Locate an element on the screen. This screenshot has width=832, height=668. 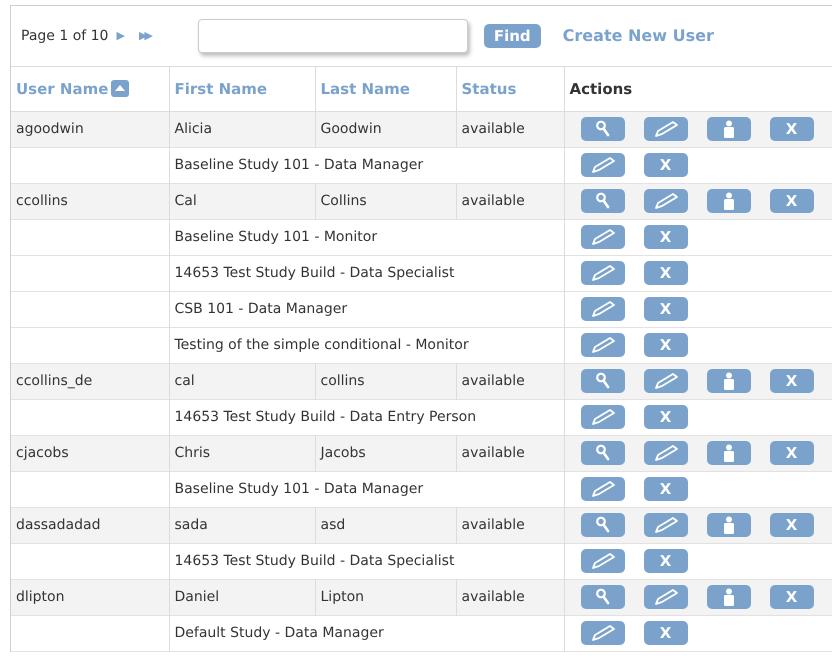
study-role: 14653 Test Study Build - Data Entry Person is located at coordinates (325, 416).